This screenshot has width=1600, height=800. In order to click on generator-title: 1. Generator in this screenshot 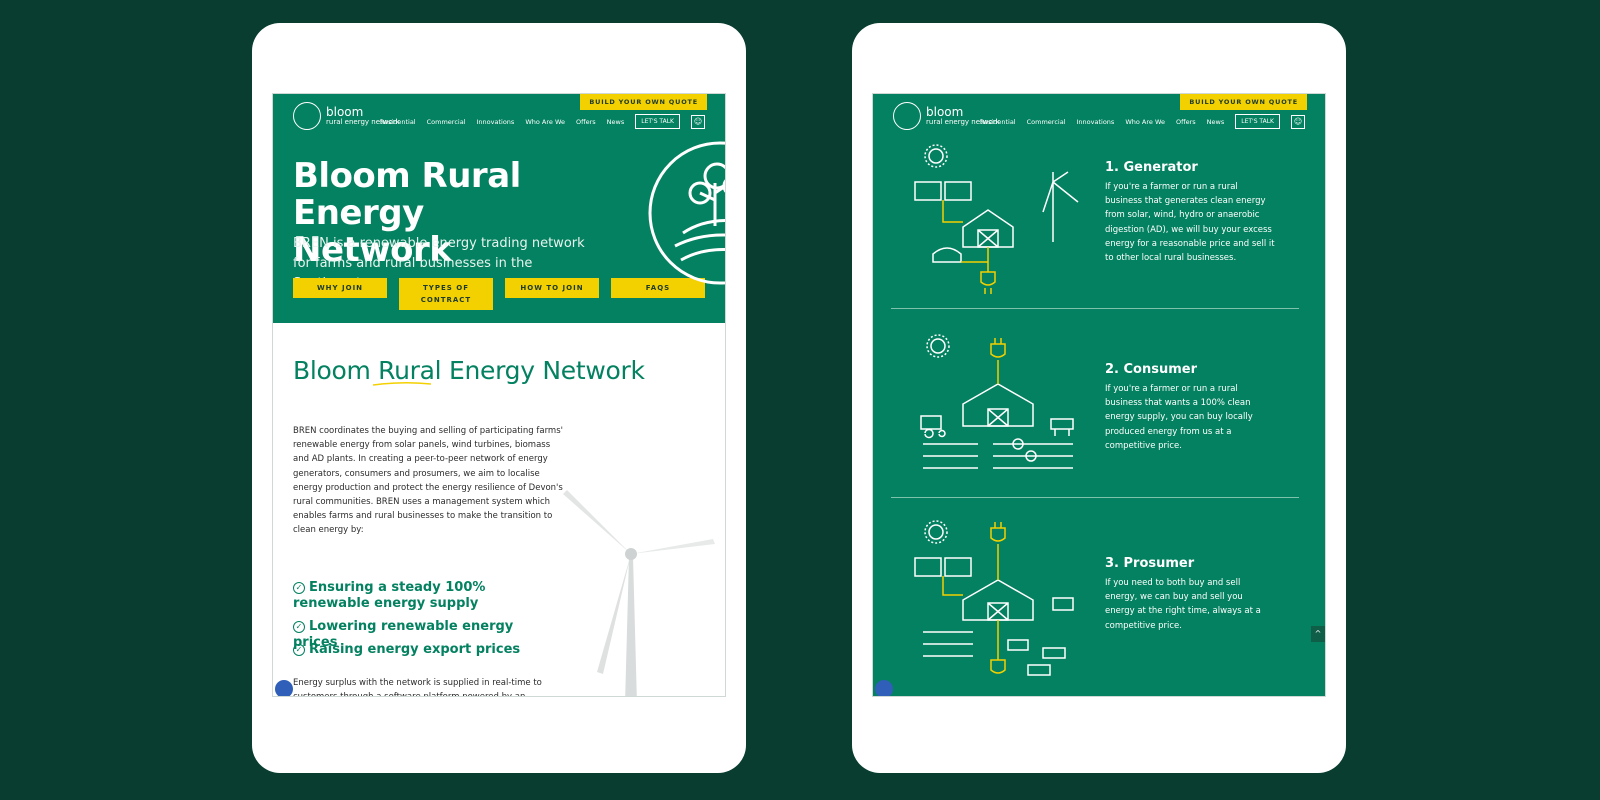, I will do `click(1151, 167)`.